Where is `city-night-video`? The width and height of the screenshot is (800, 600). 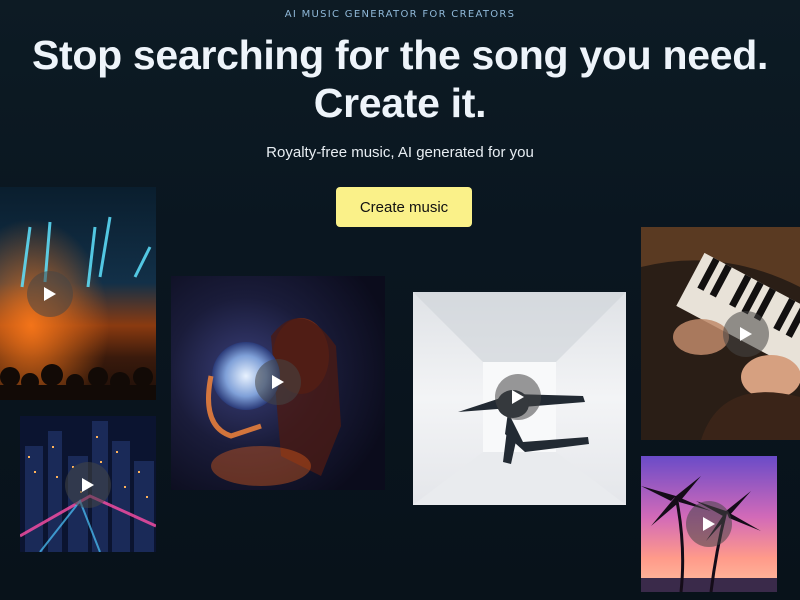
city-night-video is located at coordinates (88, 484).